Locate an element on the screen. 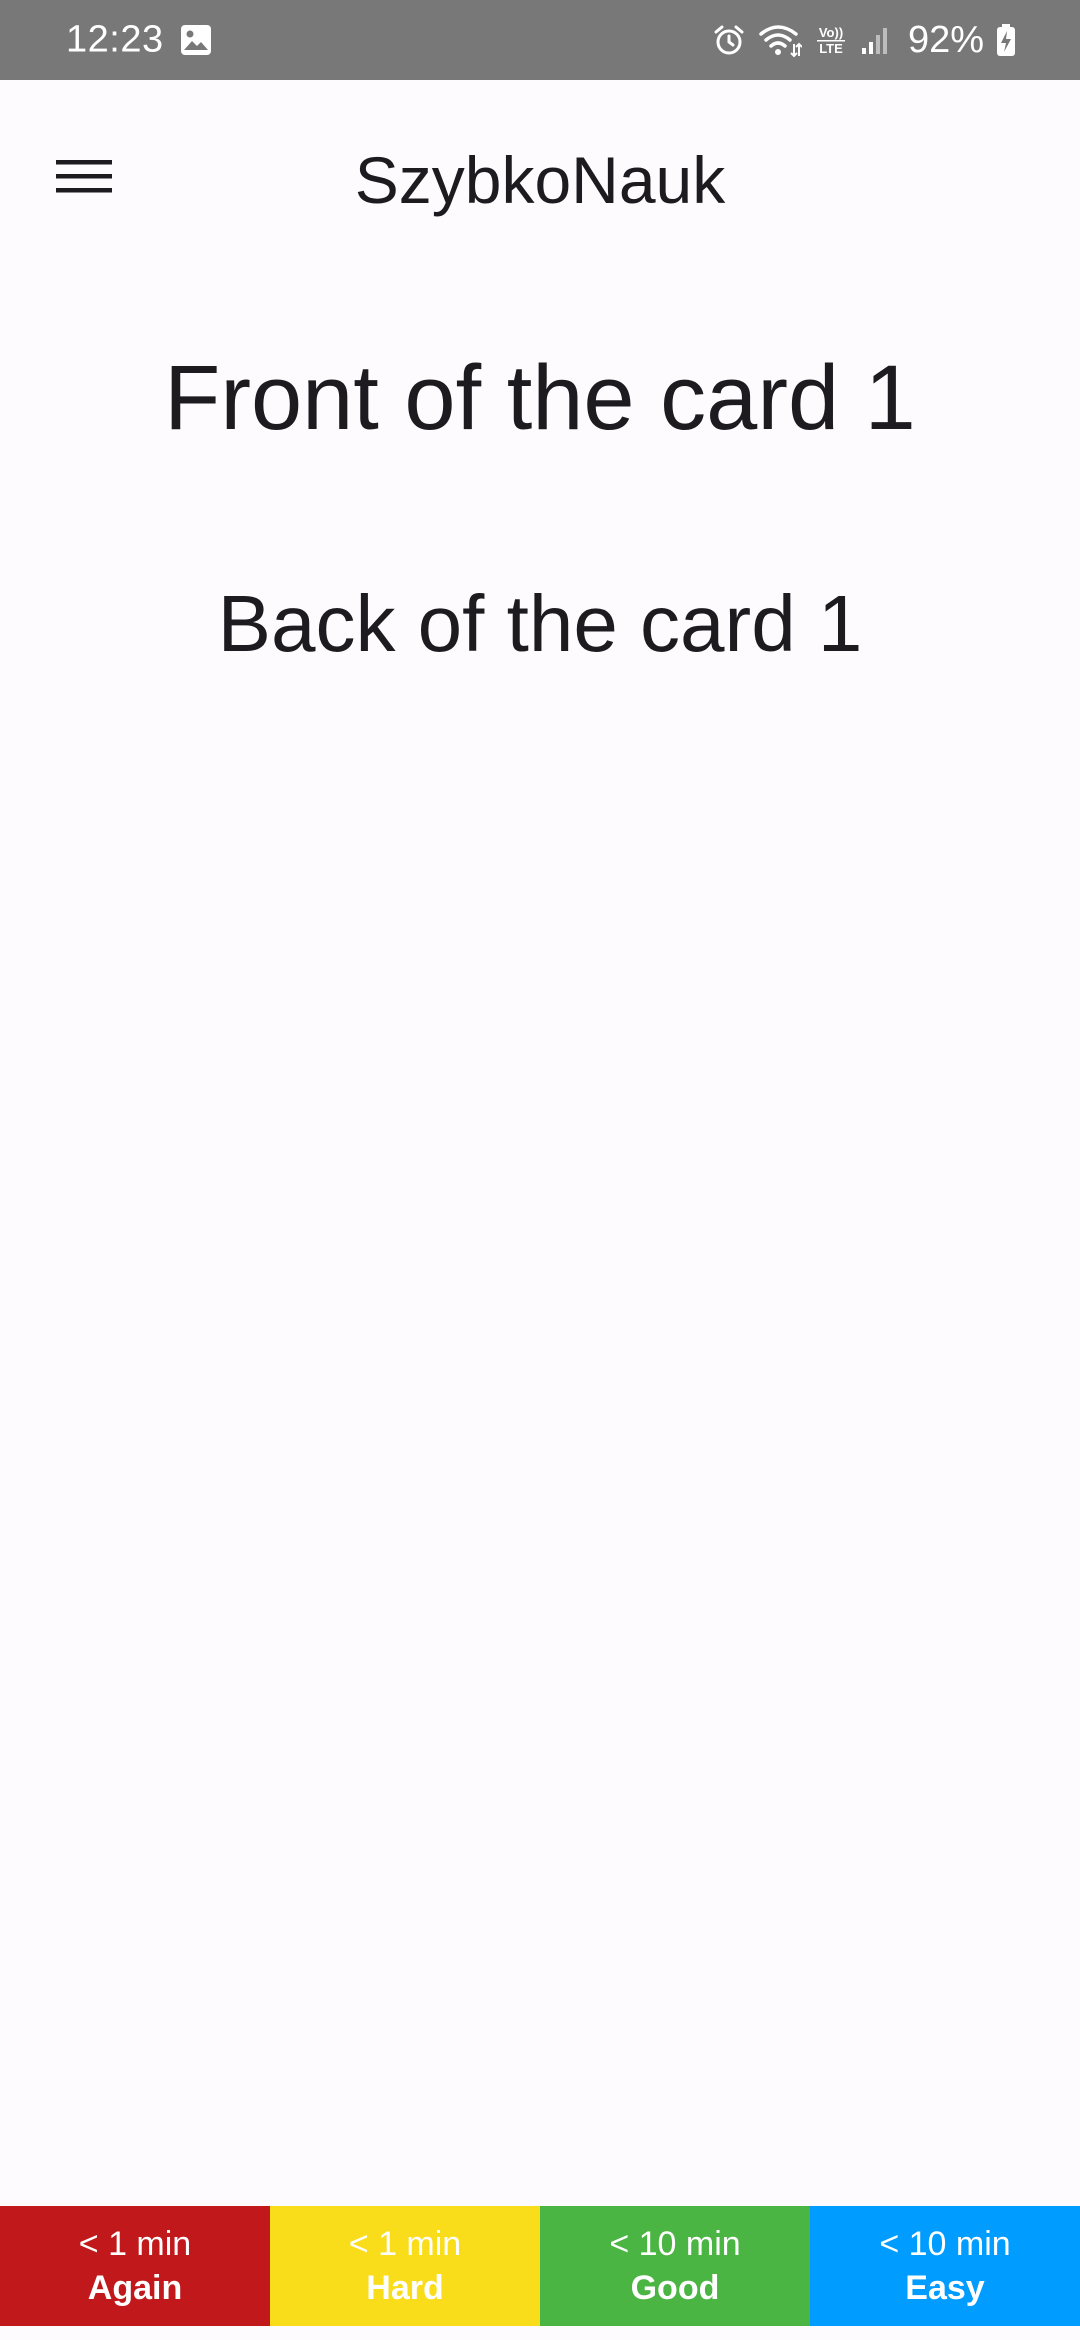 Image resolution: width=1080 pixels, height=2340 pixels. app-bar: SzybkoNauk is located at coordinates (540, 178).